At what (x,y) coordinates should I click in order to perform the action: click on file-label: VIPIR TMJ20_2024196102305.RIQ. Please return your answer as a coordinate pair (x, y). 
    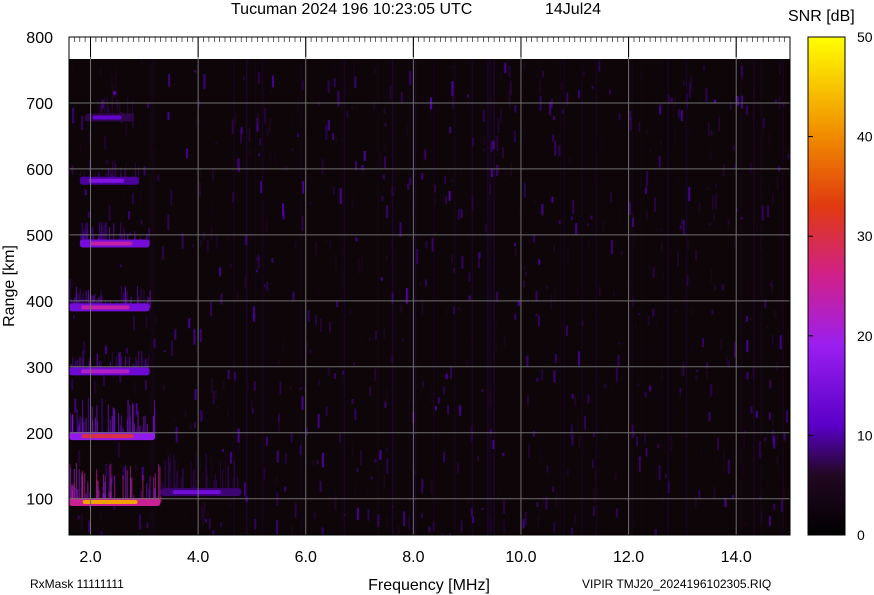
    Looking at the image, I should click on (676, 584).